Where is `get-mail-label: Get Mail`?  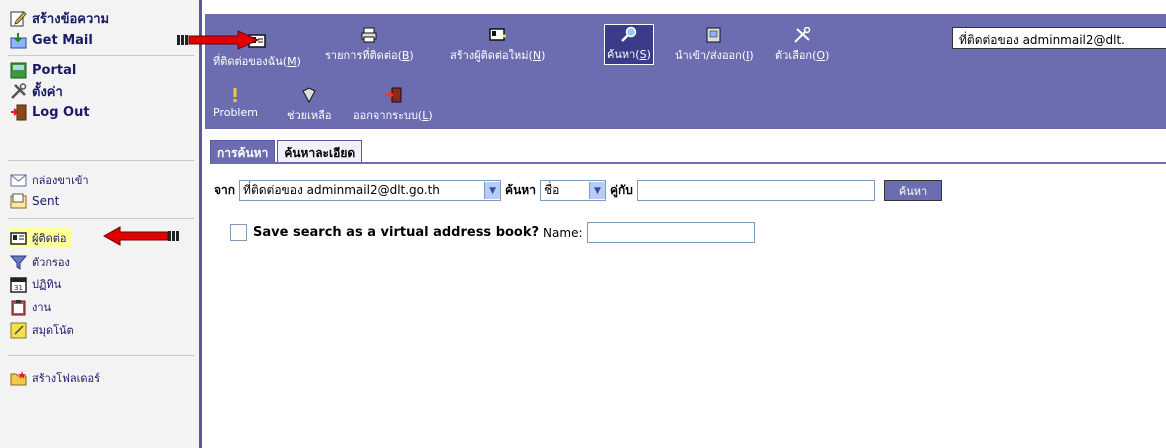
get-mail-label: Get Mail is located at coordinates (62, 40).